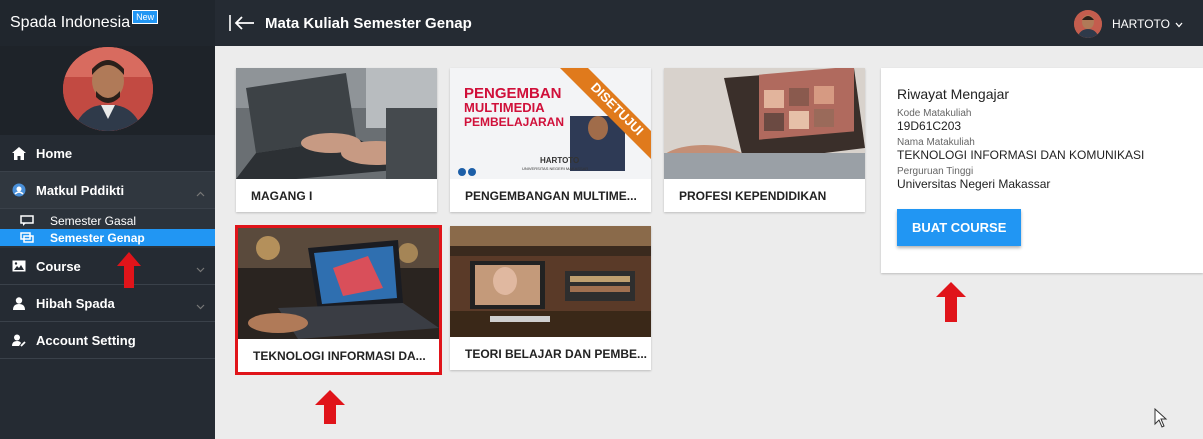 This screenshot has height=439, width=1203. I want to click on kode-label: Kode Matakuliah, so click(934, 113).